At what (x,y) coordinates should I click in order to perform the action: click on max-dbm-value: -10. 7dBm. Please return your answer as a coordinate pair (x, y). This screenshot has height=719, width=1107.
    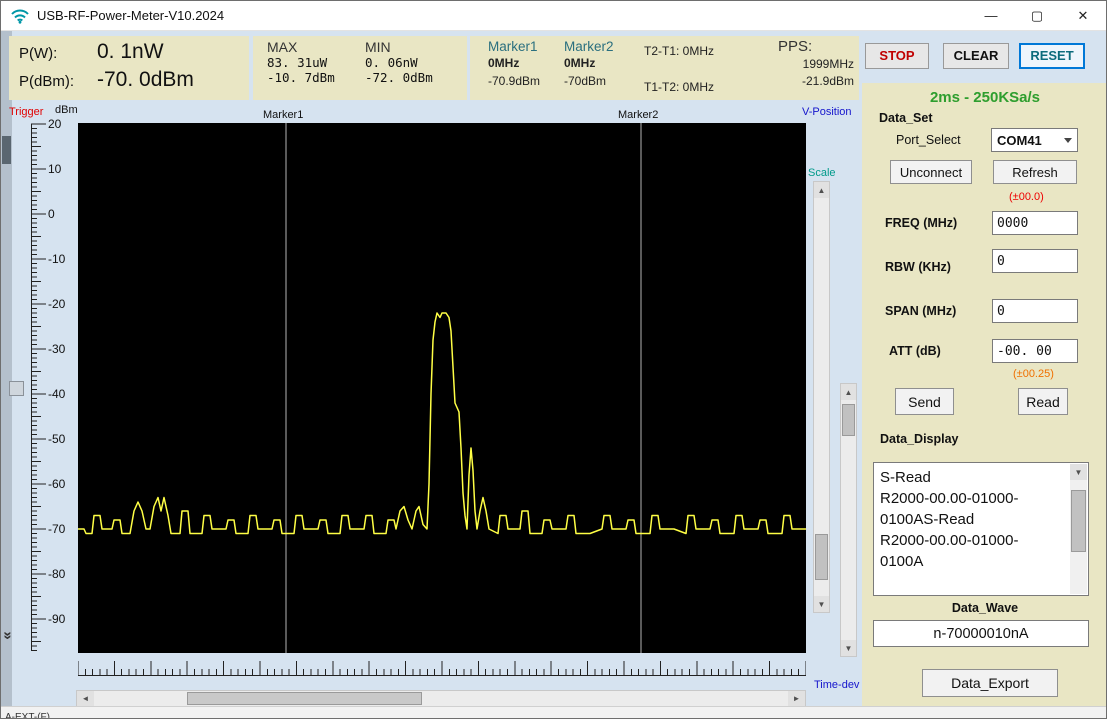
    Looking at the image, I should click on (301, 77).